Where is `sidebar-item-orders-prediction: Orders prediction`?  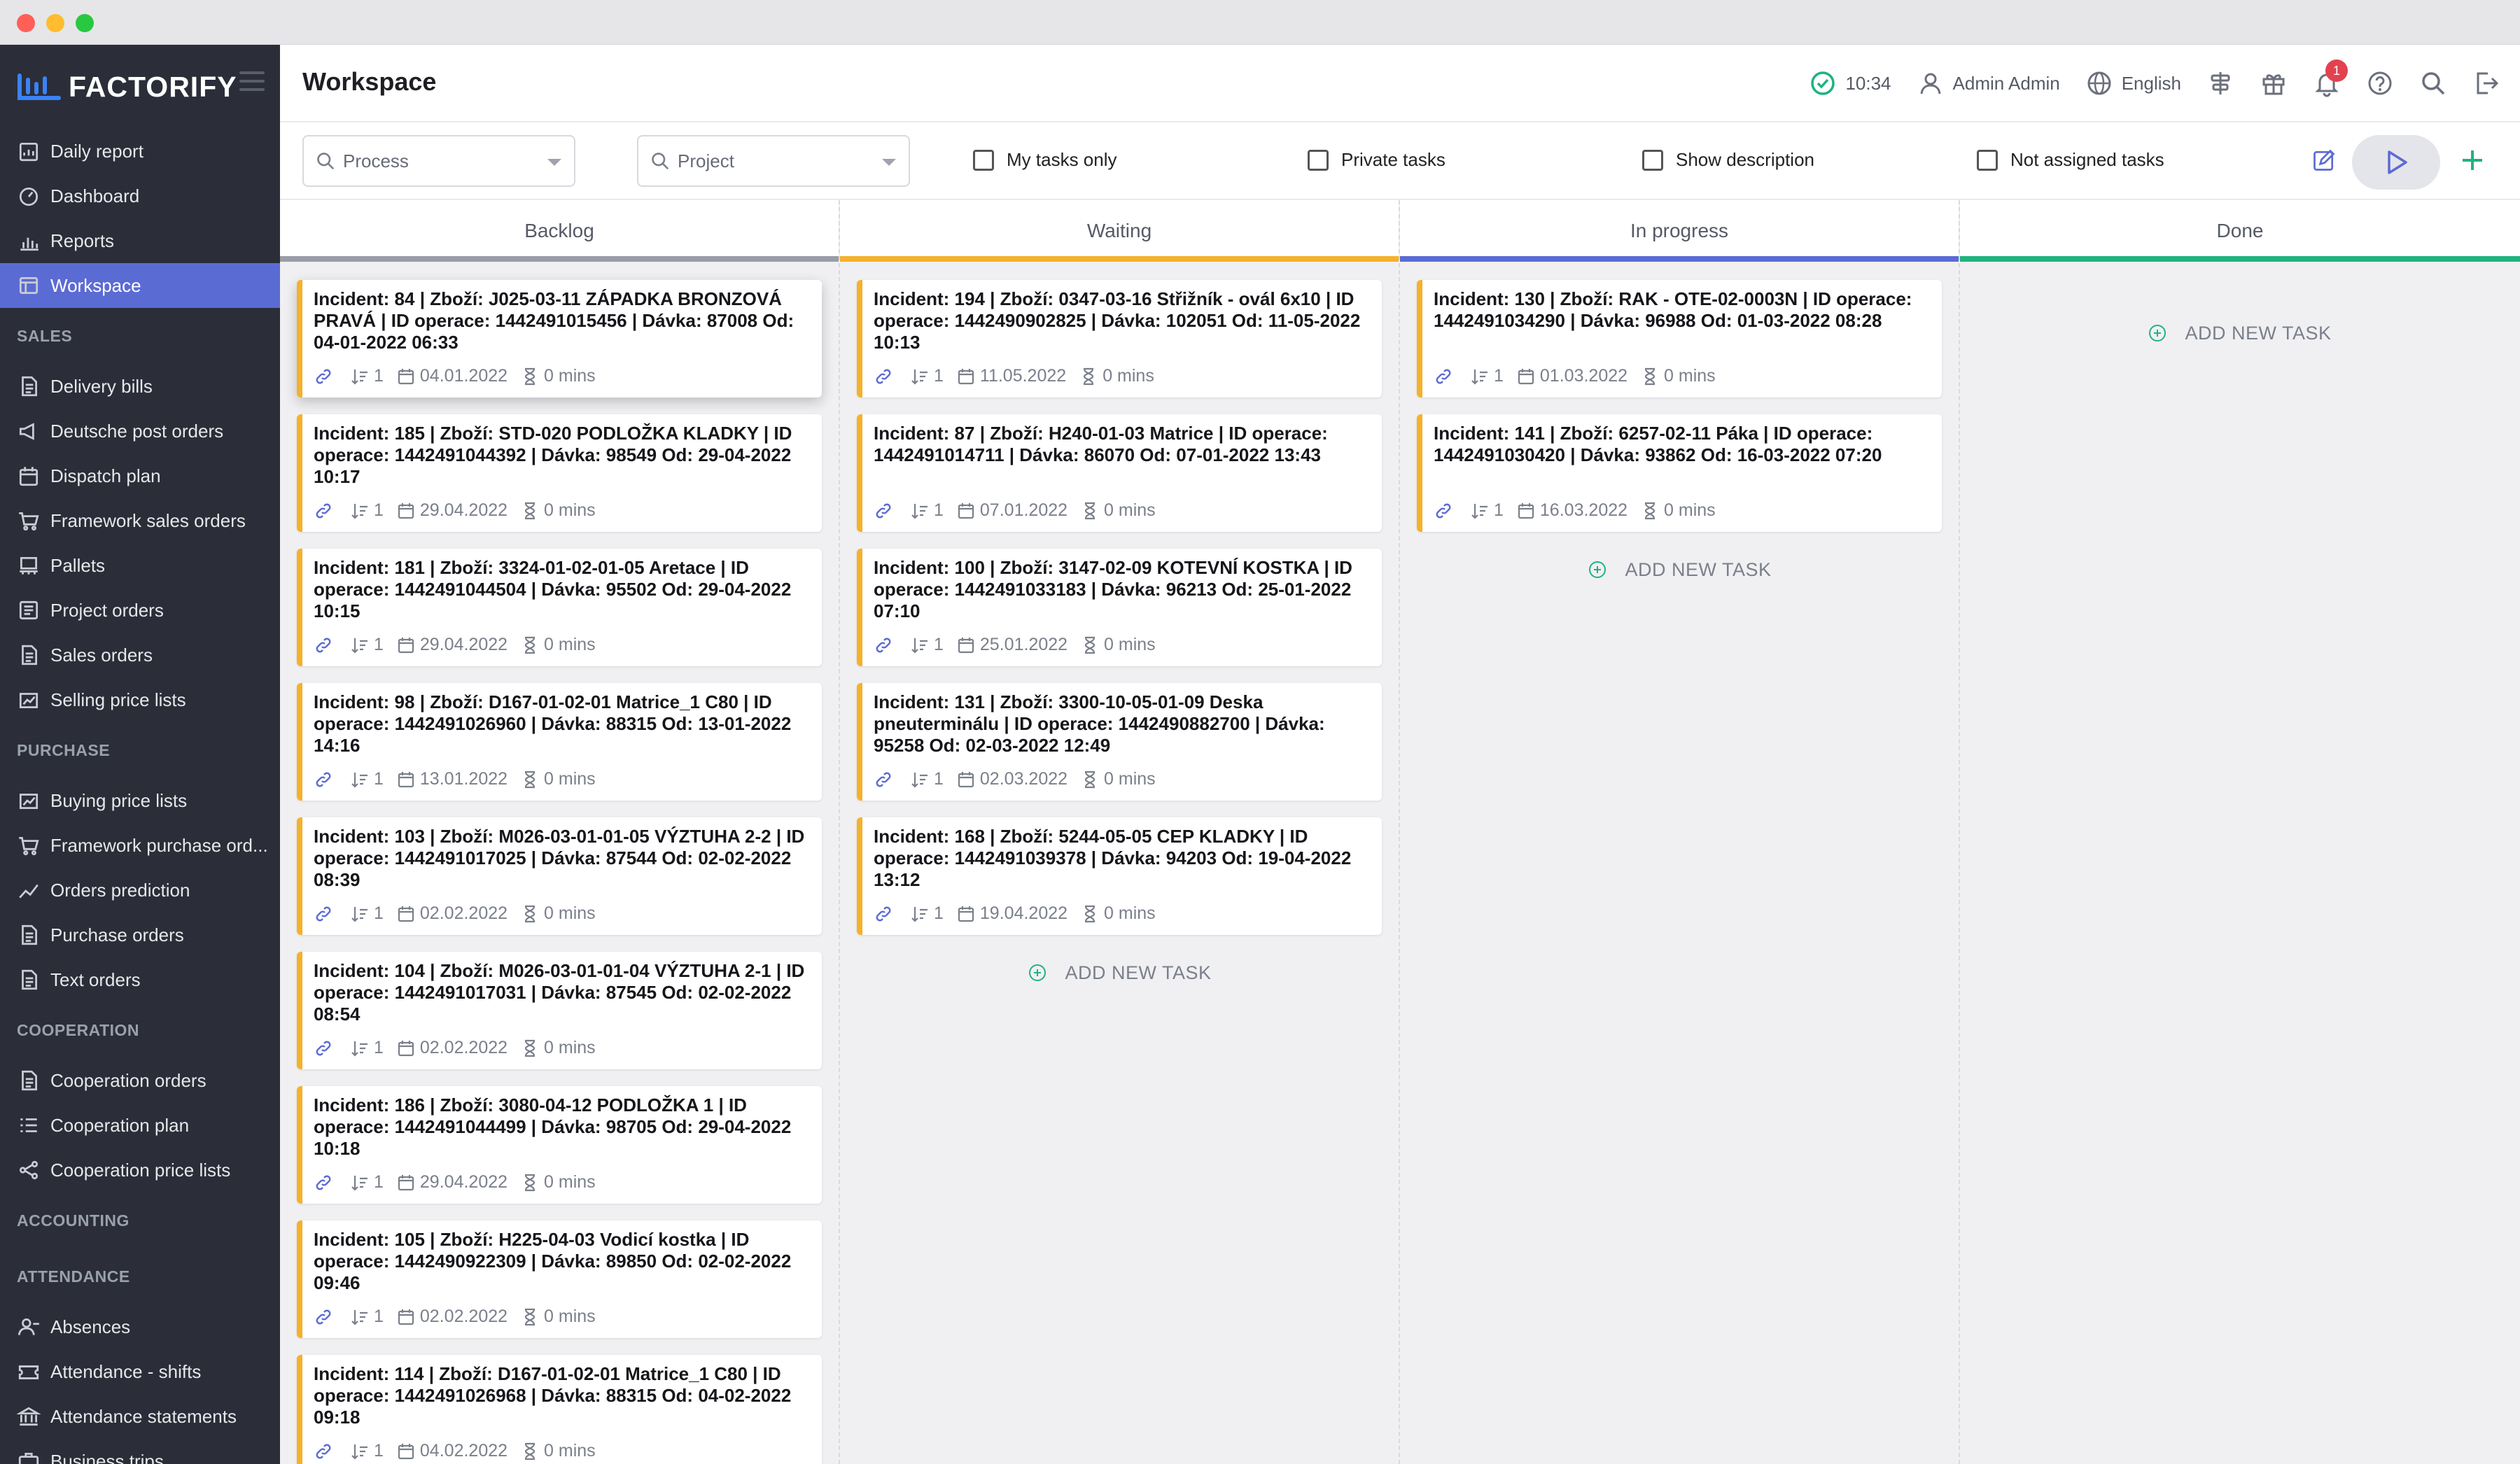
sidebar-item-orders-prediction: Orders prediction is located at coordinates (140, 890).